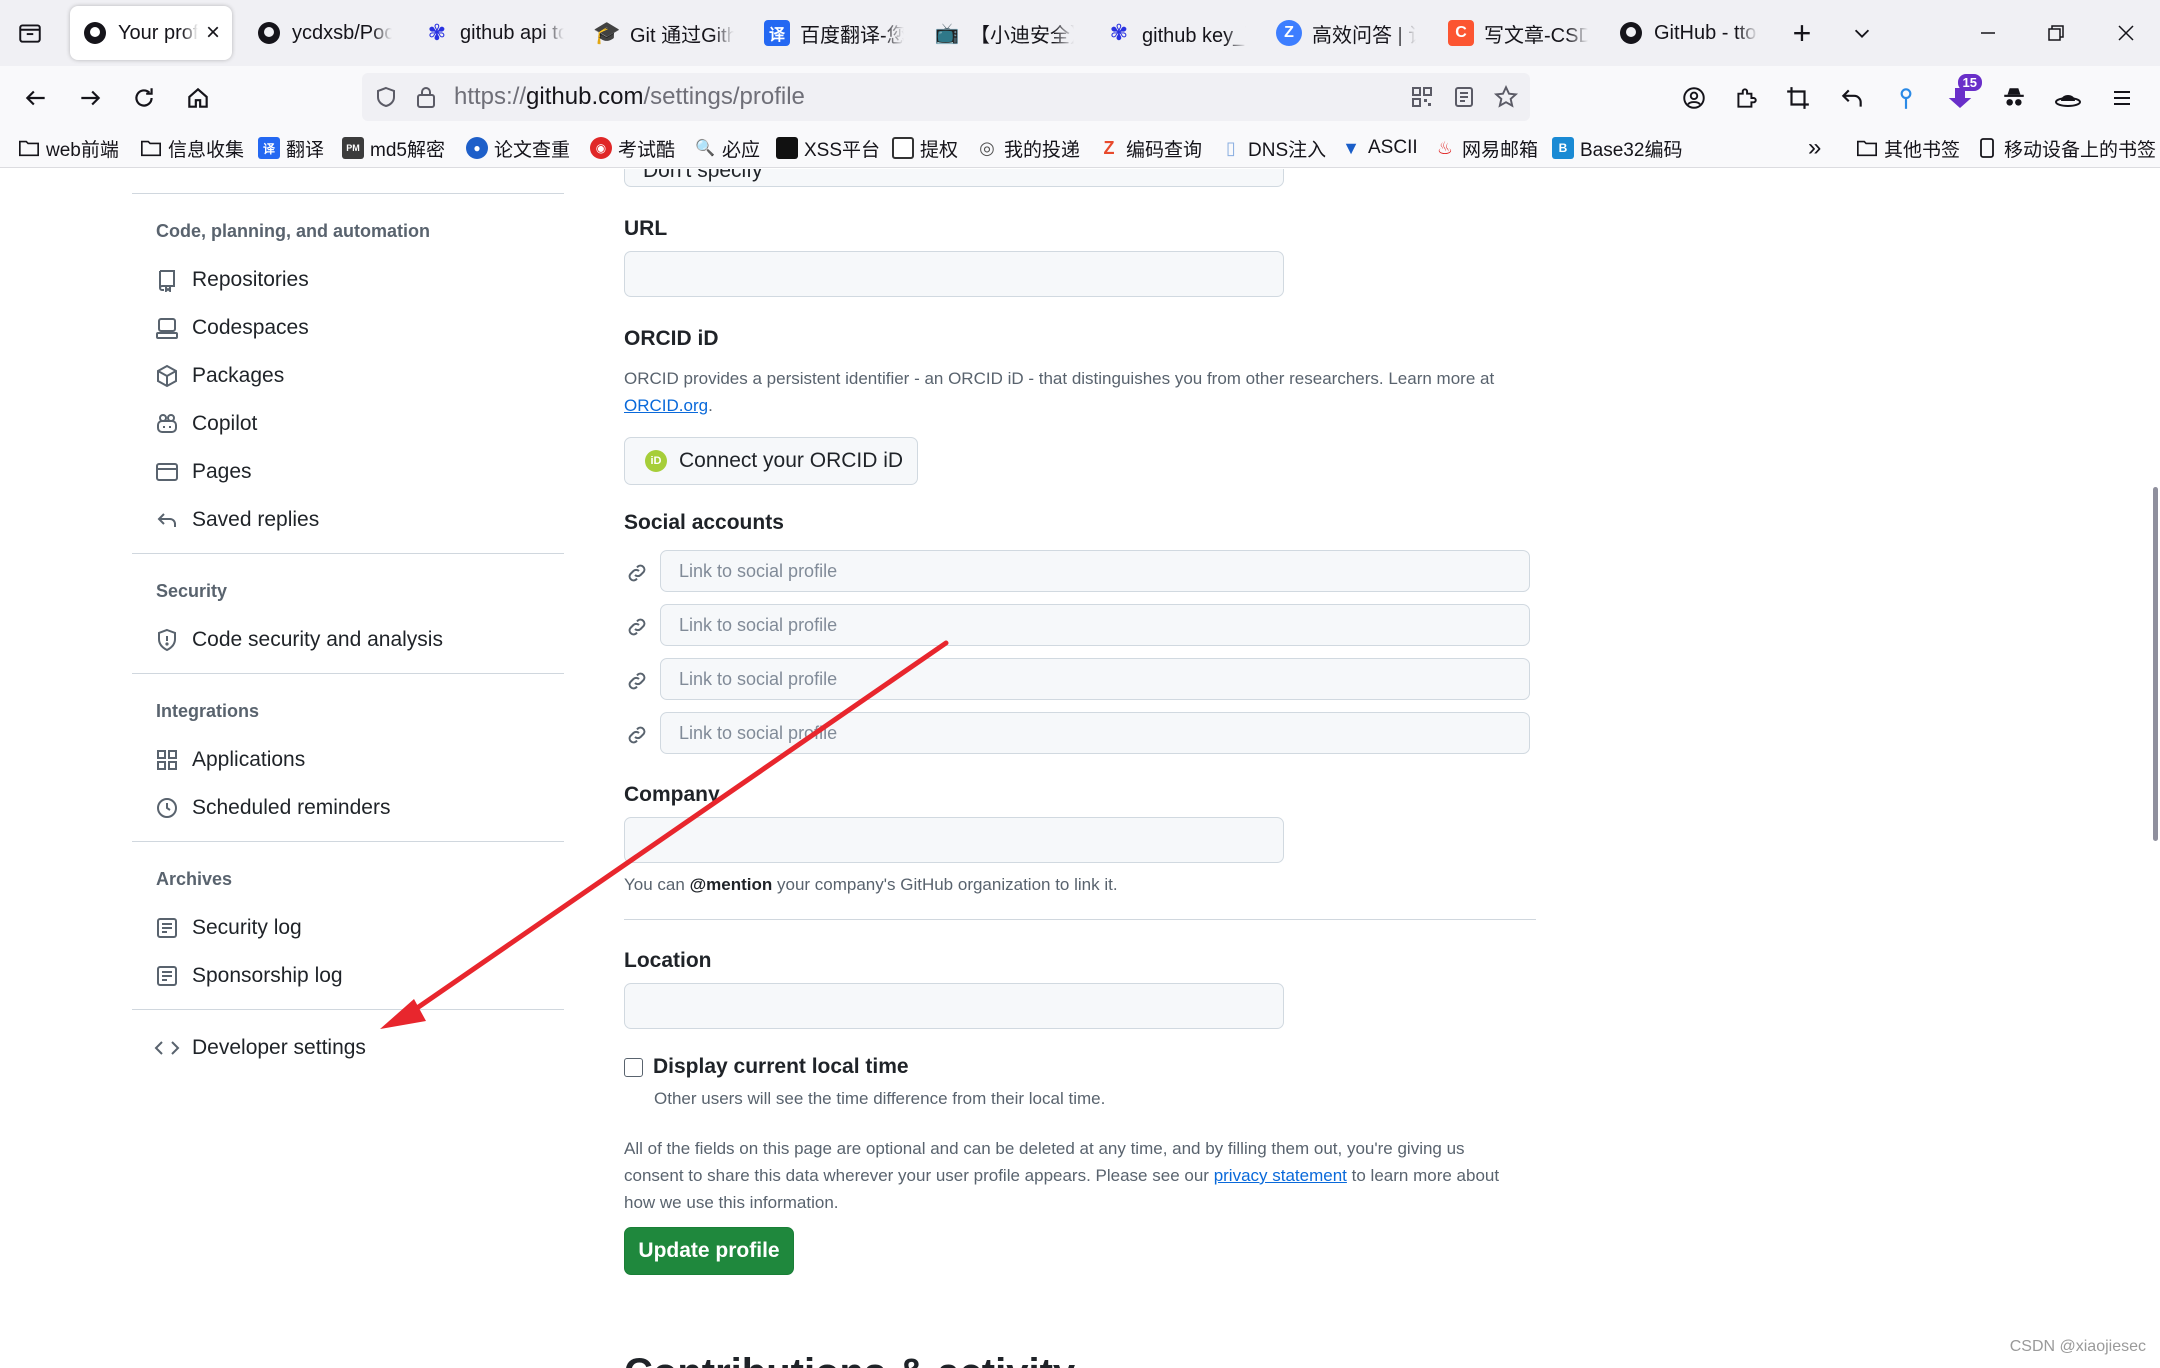 The image size is (2160, 1368). Describe the element at coordinates (2014, 98) in the screenshot. I see `spy-icon` at that location.